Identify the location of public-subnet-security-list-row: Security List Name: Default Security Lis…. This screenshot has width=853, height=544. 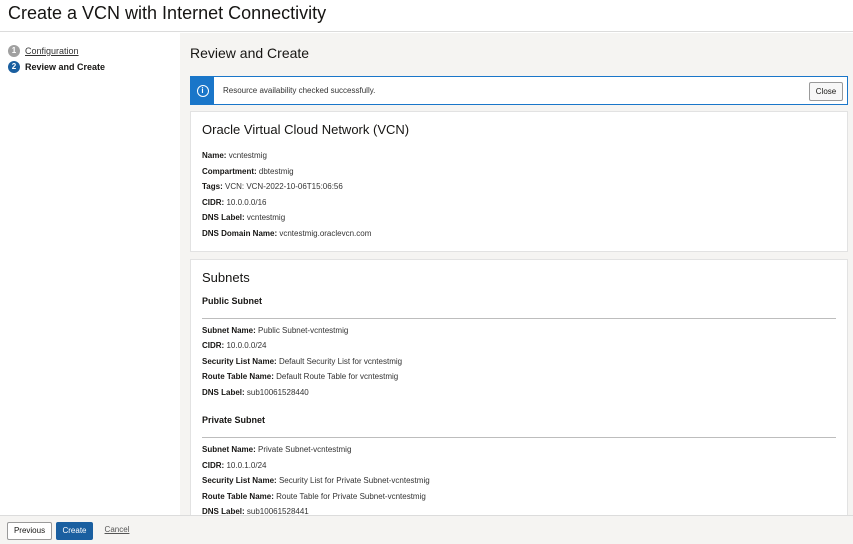
(302, 361).